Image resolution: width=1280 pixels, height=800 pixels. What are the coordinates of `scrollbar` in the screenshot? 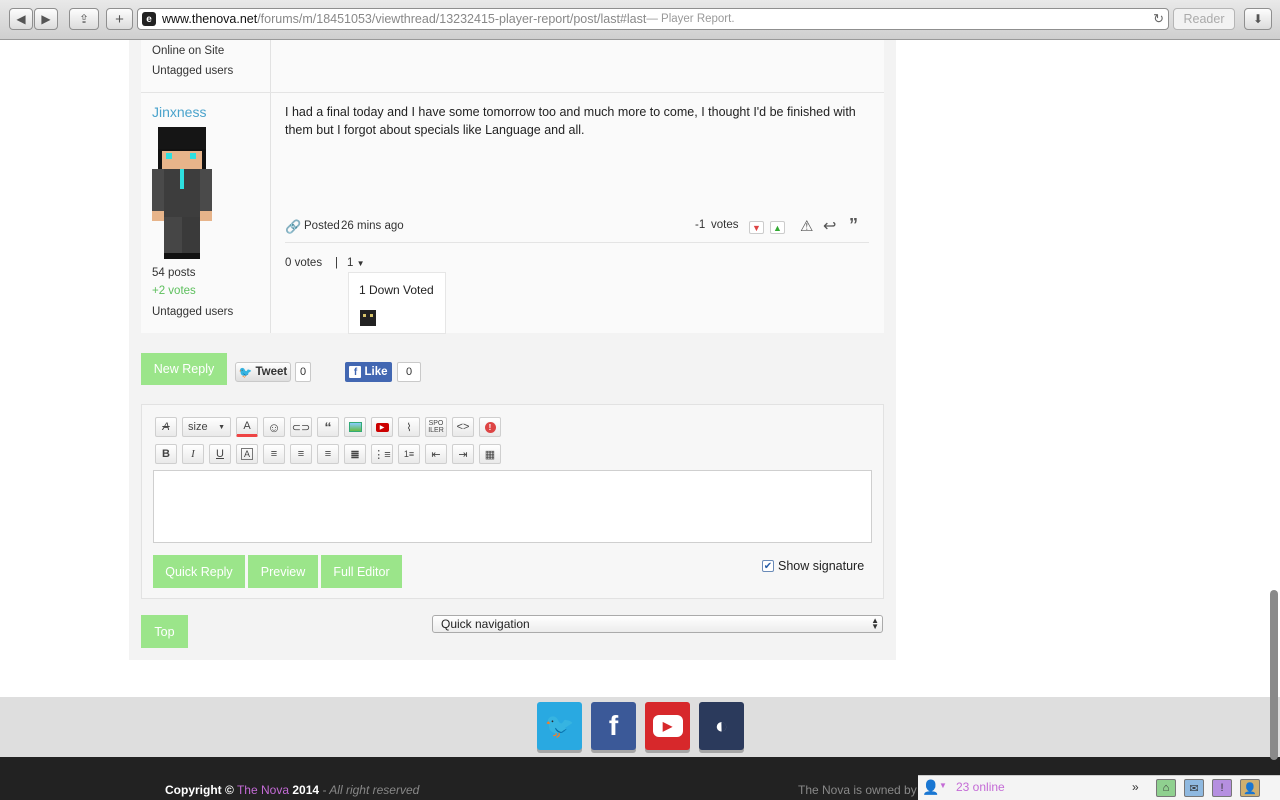 It's located at (1274, 675).